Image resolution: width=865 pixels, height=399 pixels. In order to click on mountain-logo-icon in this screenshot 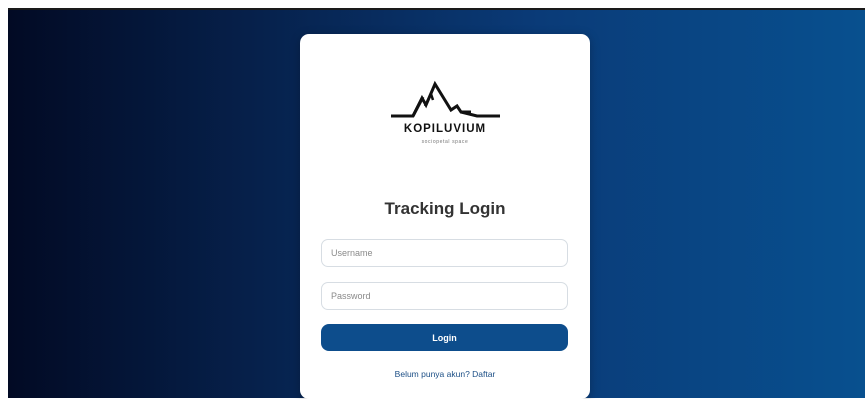, I will do `click(445, 99)`.